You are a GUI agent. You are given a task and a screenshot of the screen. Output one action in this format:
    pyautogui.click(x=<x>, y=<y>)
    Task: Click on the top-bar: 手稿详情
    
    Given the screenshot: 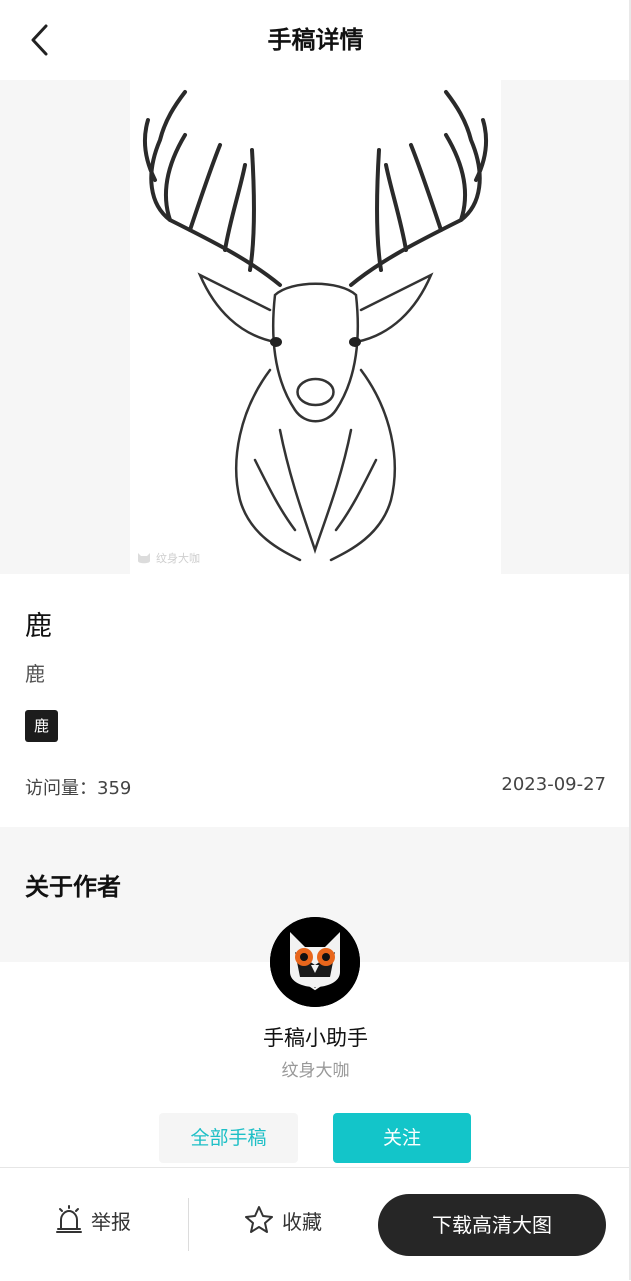 What is the action you would take?
    pyautogui.click(x=315, y=40)
    